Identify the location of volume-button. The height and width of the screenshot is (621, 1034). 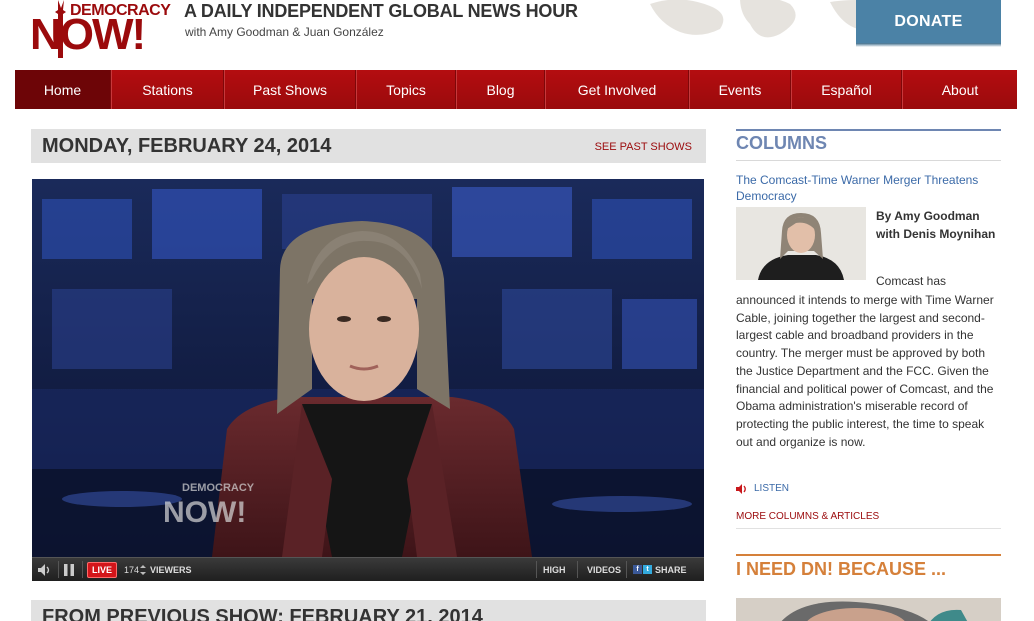
(45, 569).